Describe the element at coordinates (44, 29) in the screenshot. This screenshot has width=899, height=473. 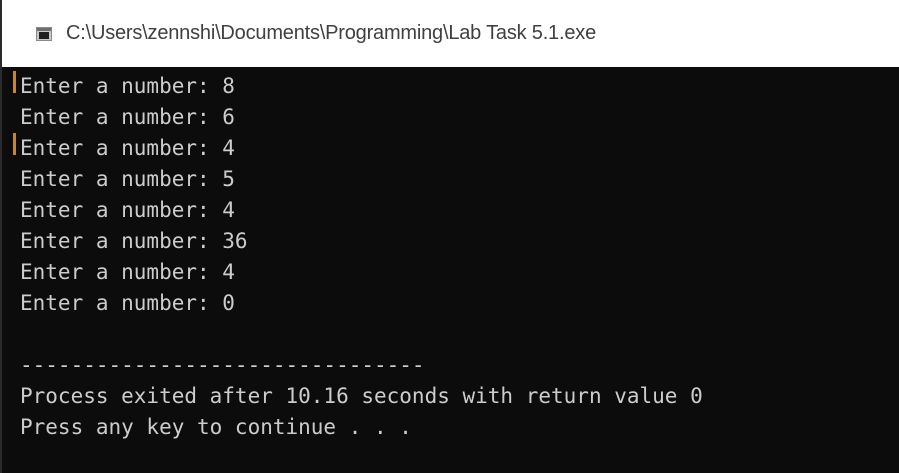
I see `icon-titlebar-strip` at that location.